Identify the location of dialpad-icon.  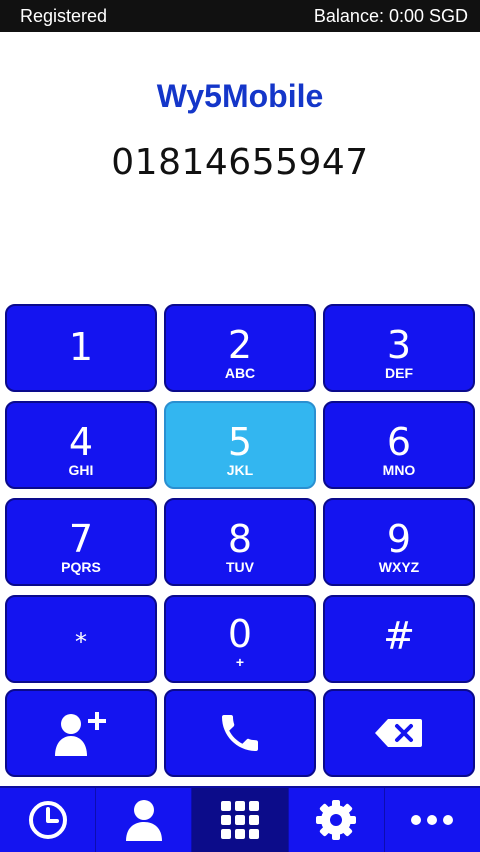
(240, 820).